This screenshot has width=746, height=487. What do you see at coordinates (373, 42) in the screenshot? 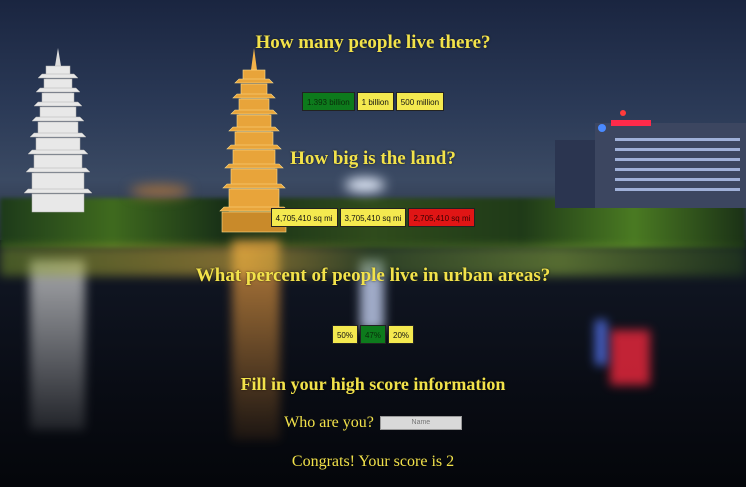
I see `question-title-population: How many people live there?` at bounding box center [373, 42].